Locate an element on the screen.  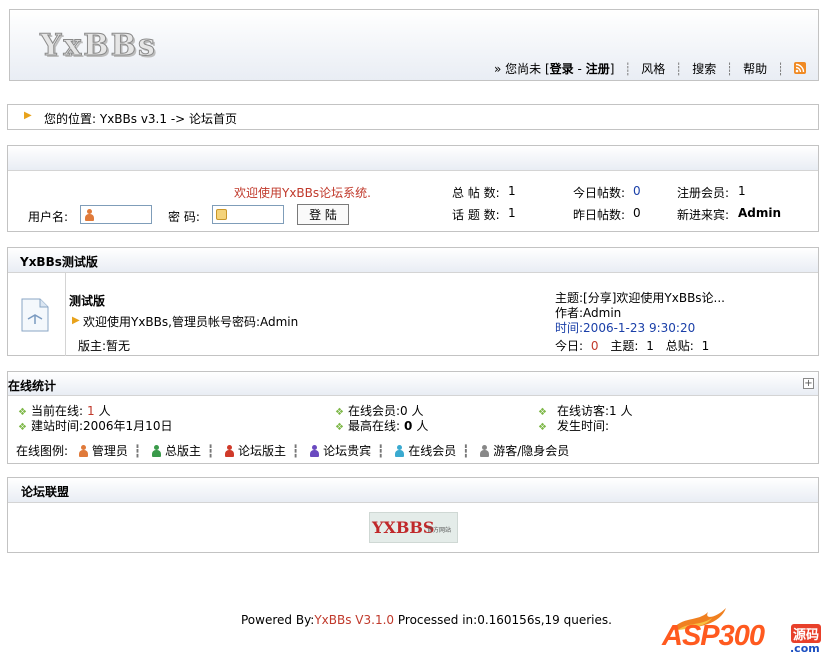
board-folder-icon is located at coordinates (35, 315).